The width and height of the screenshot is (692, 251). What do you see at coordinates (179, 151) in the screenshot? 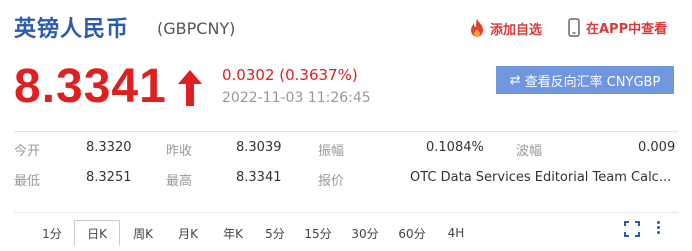
I see `stat-label-prev-close: 昨收` at bounding box center [179, 151].